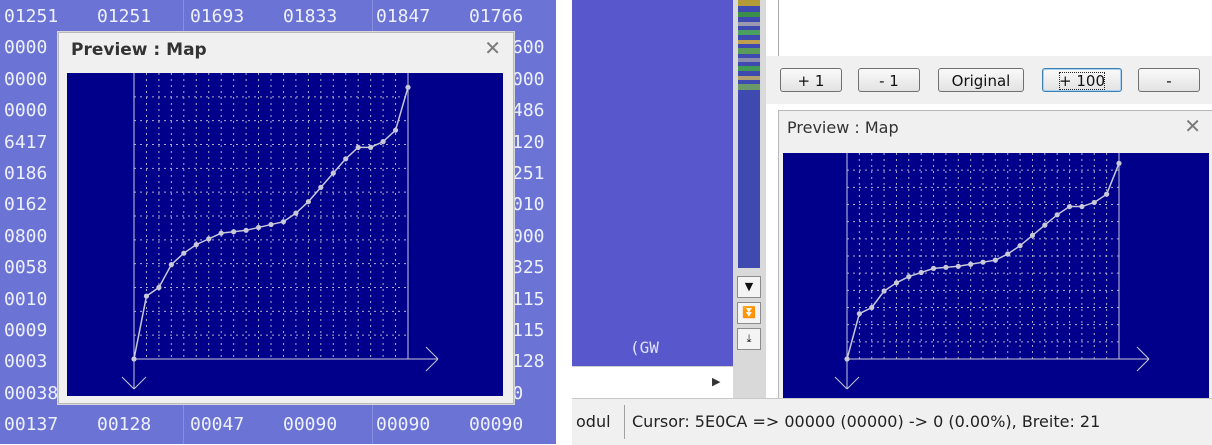 The width and height of the screenshot is (1212, 445). Describe the element at coordinates (716, 381) in the screenshot. I see `scroll-right-icon: ▶` at that location.